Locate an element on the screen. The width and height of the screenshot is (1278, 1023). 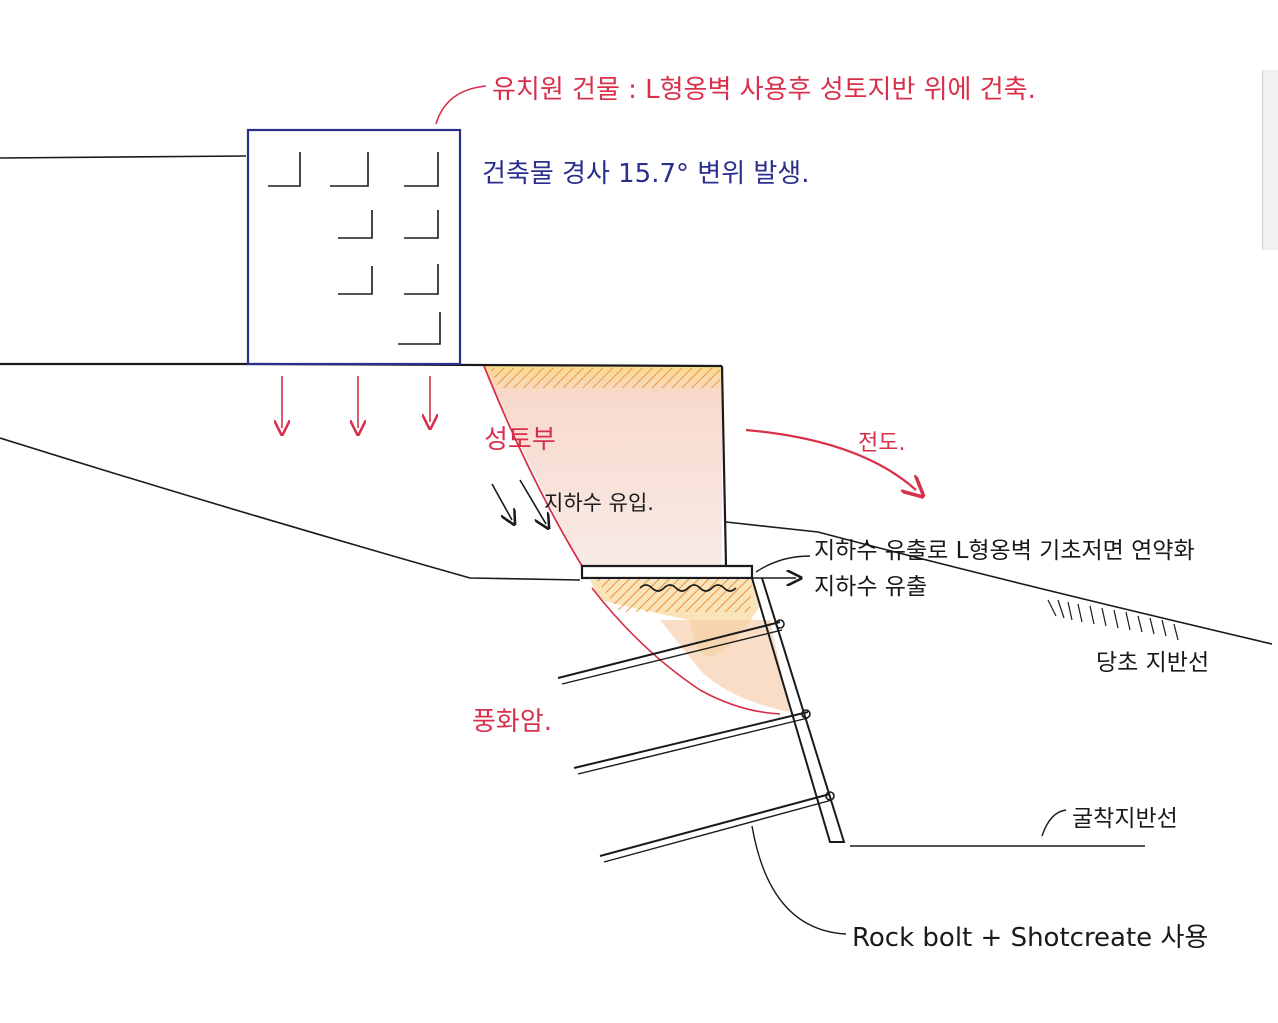
ground-line-left is located at coordinates (123, 157).